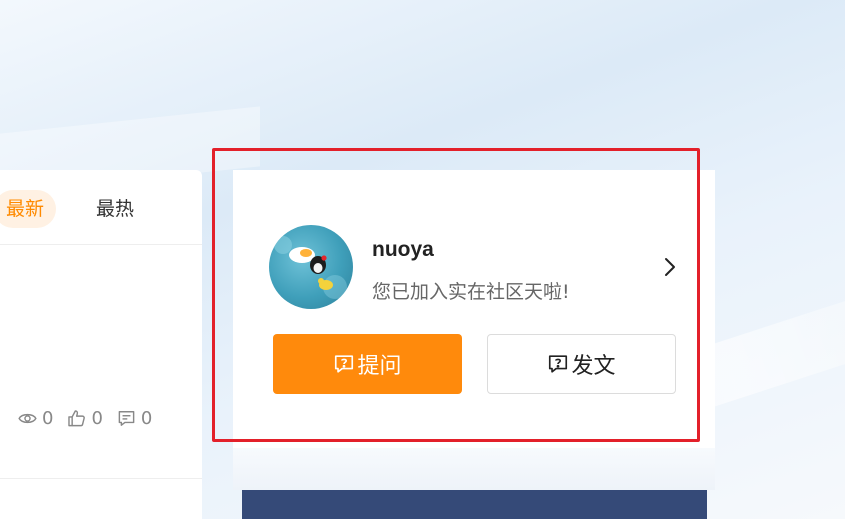  I want to click on like-count-value: 0, so click(97, 418).